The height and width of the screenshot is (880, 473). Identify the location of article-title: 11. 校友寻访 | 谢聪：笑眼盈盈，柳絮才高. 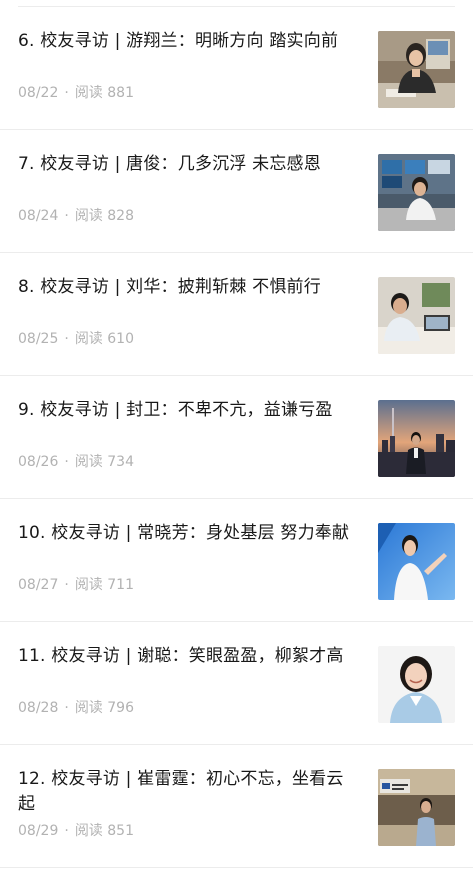
(189, 656).